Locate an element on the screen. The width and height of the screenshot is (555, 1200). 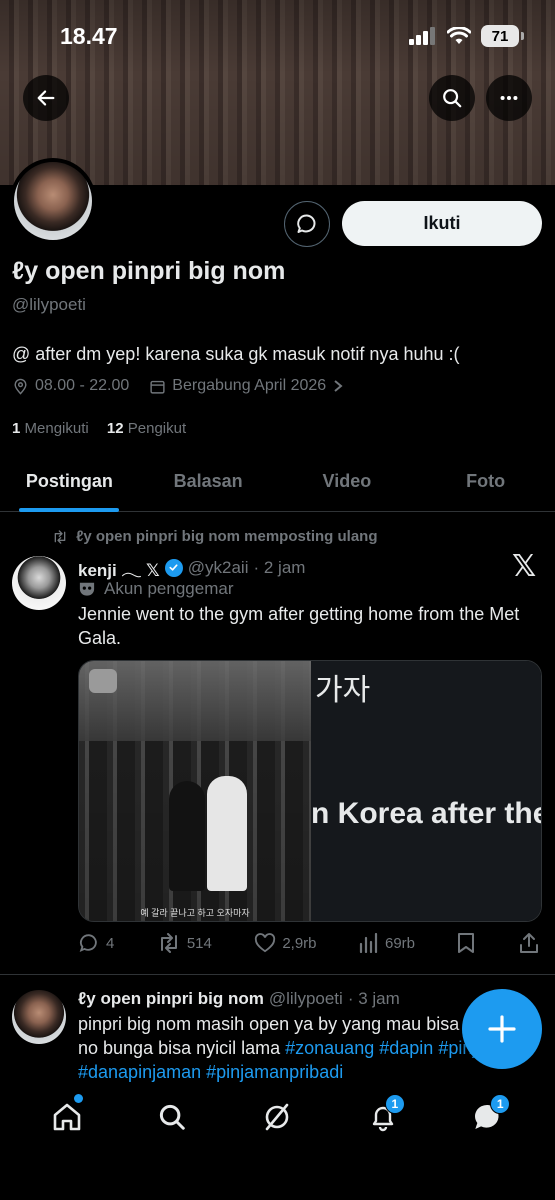
status-time: 18.47 is located at coordinates (89, 36).